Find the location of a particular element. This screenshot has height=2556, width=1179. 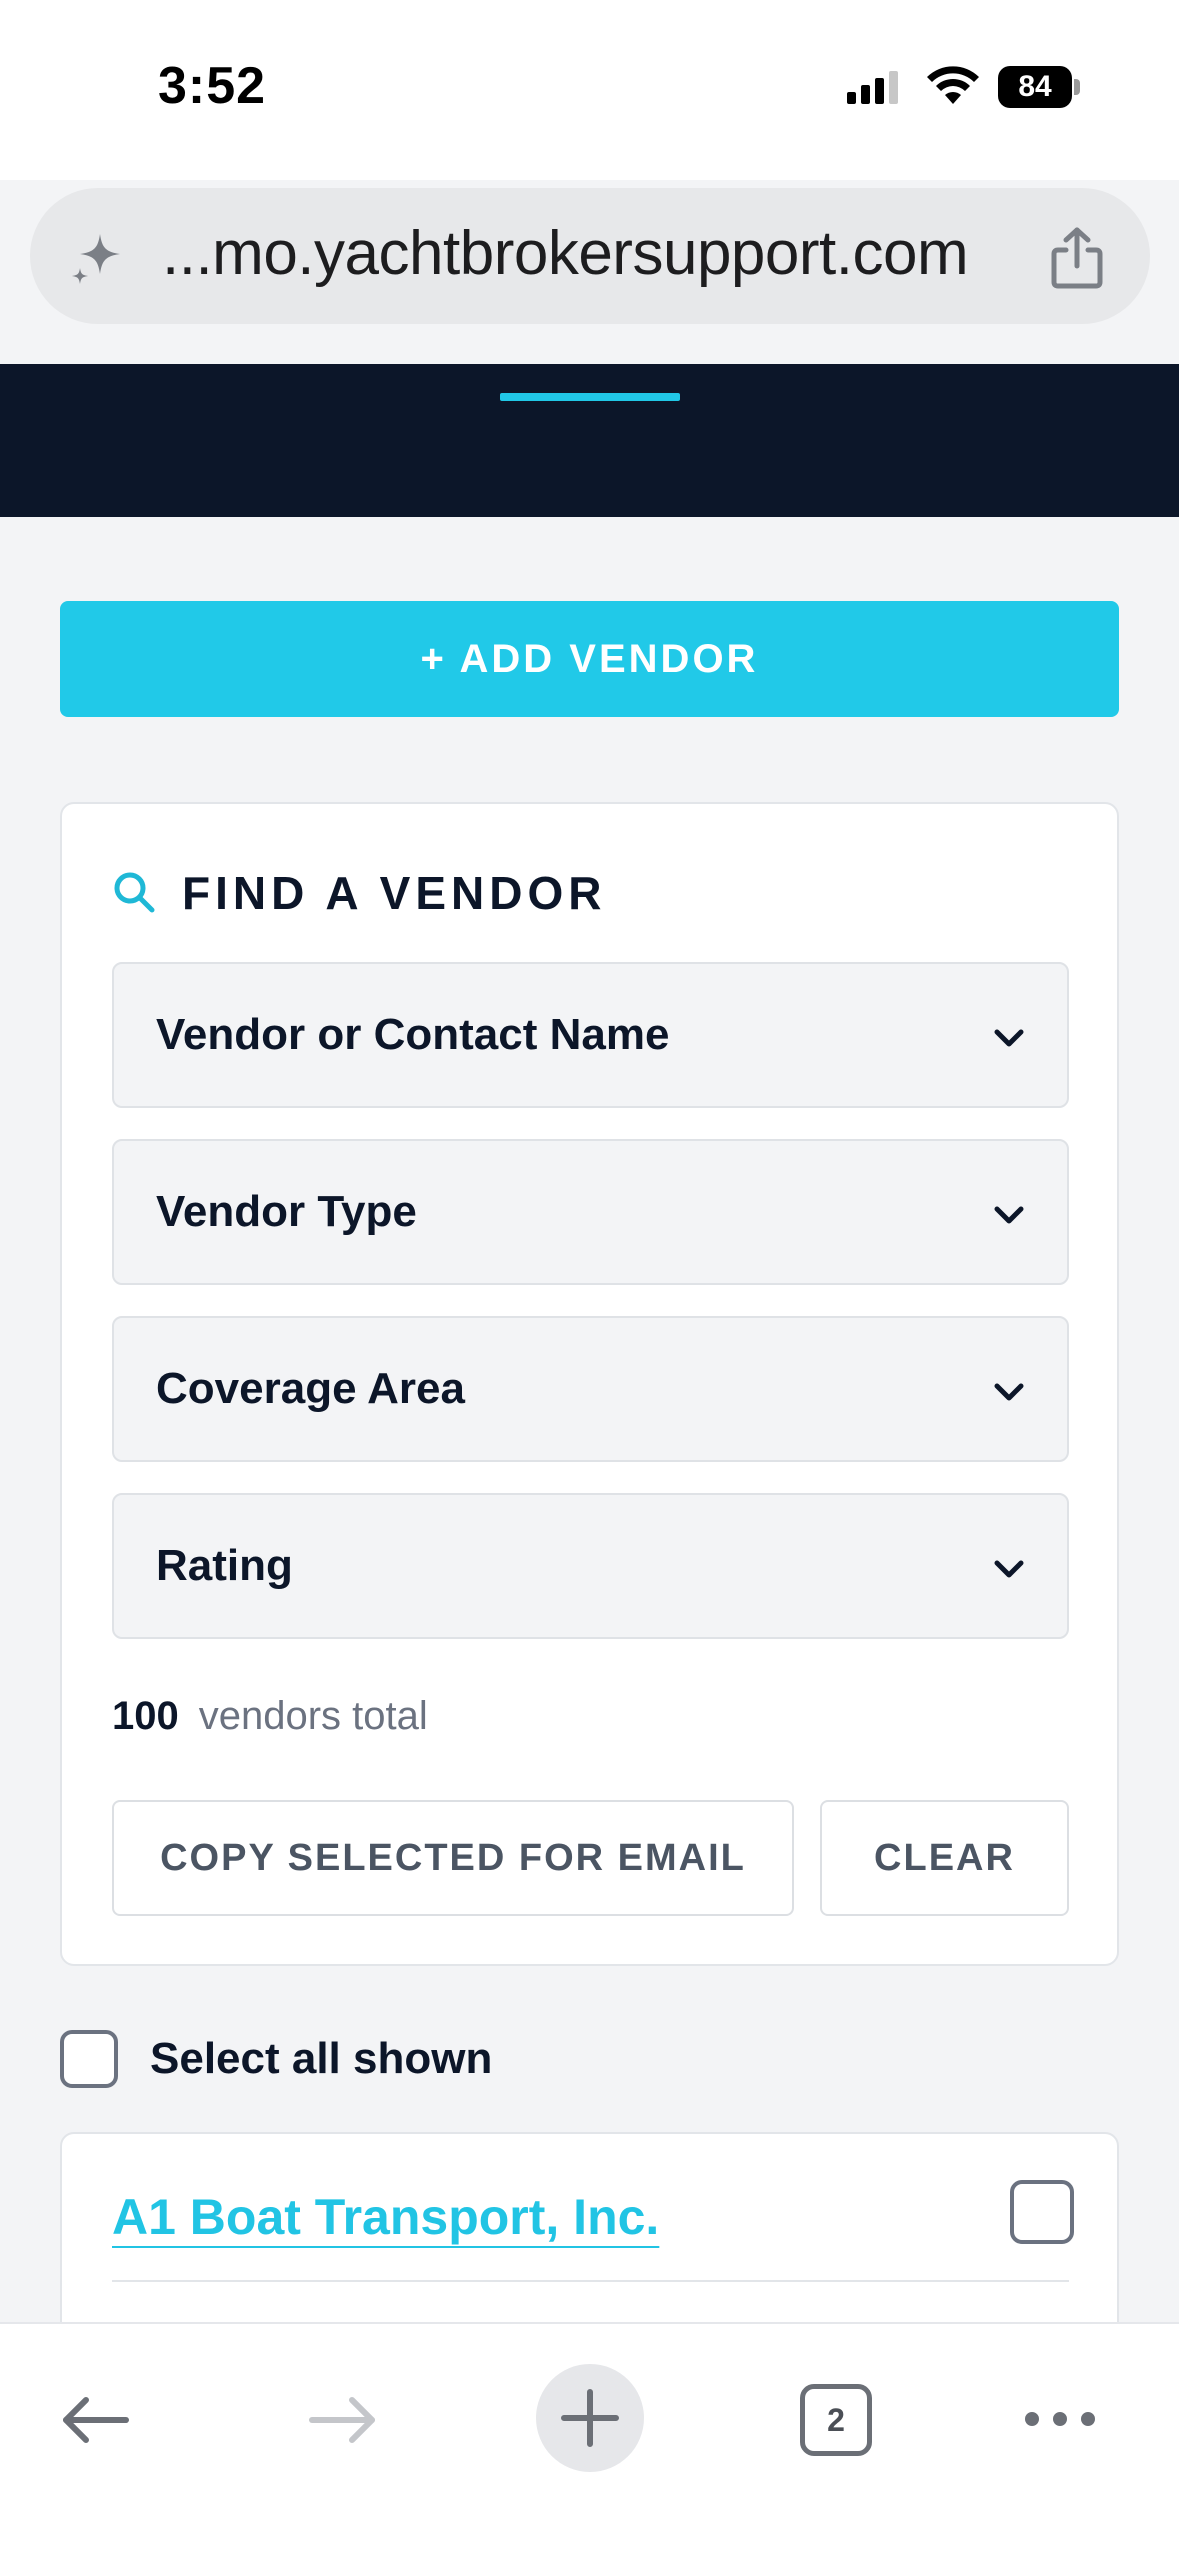

vendor-select-checkbox is located at coordinates (1042, 2212).